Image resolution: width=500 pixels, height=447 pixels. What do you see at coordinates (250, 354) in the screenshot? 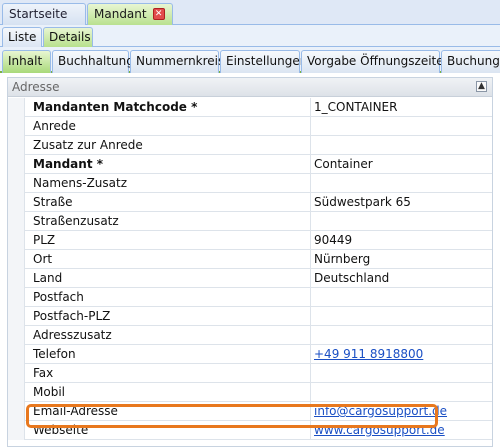
I see `property-row: Telefon +49 911 8918800` at bounding box center [250, 354].